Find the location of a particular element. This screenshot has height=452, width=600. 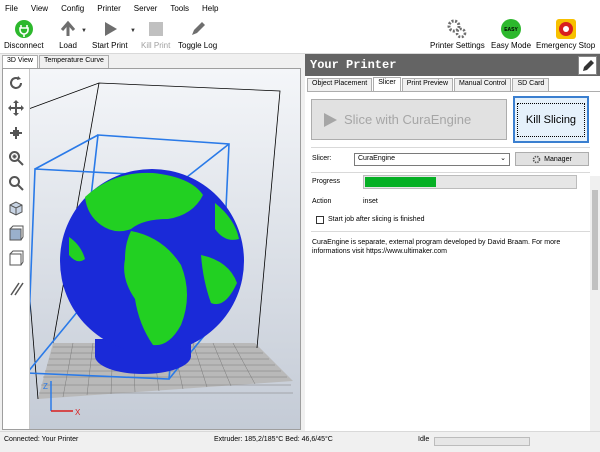

easy-badge-text: EASY is located at coordinates (511, 30).